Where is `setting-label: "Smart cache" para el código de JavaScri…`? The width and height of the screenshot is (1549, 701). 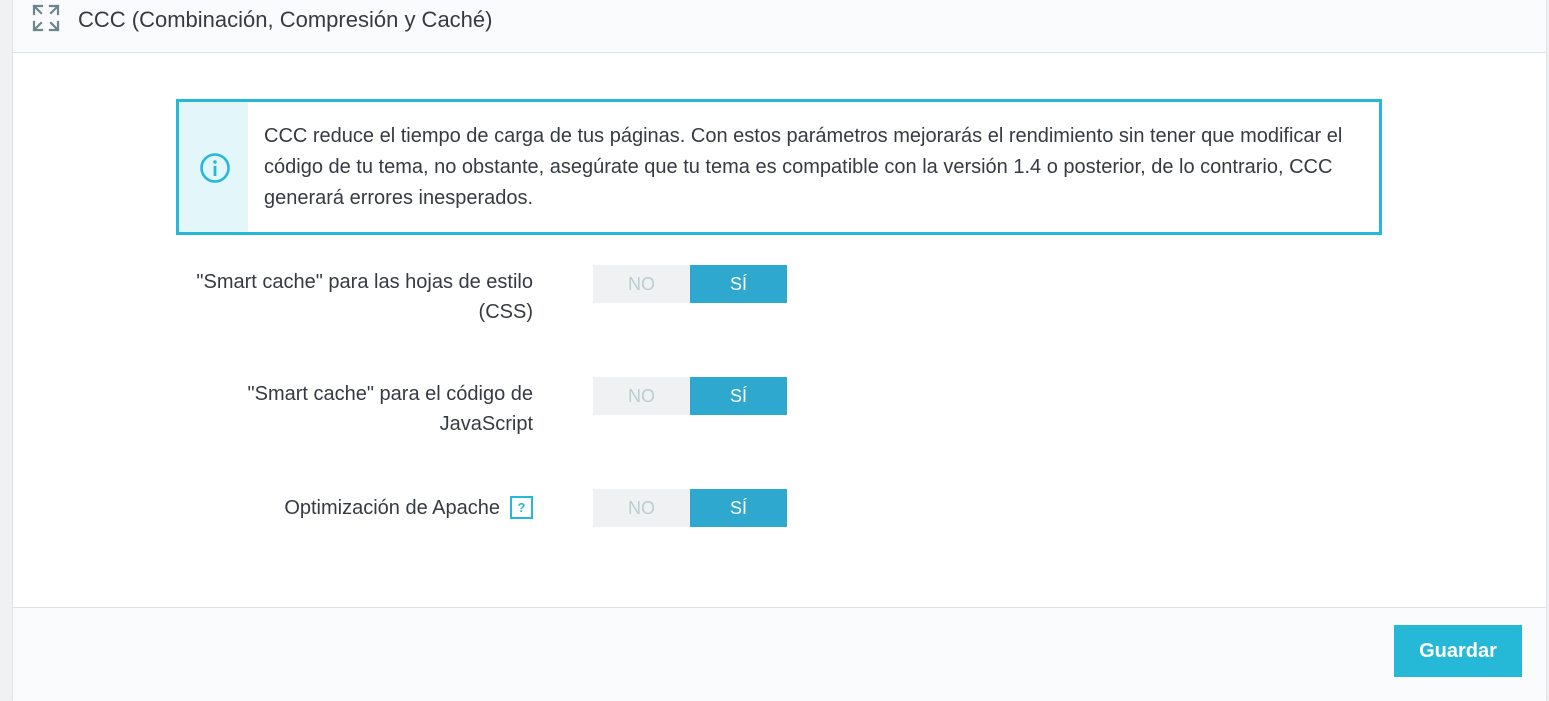 setting-label: "Smart cache" para el código de JavaScri… is located at coordinates (390, 409).